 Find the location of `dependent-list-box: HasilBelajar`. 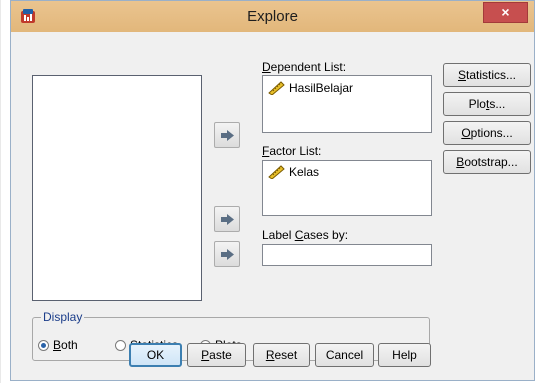

dependent-list-box: HasilBelajar is located at coordinates (347, 104).